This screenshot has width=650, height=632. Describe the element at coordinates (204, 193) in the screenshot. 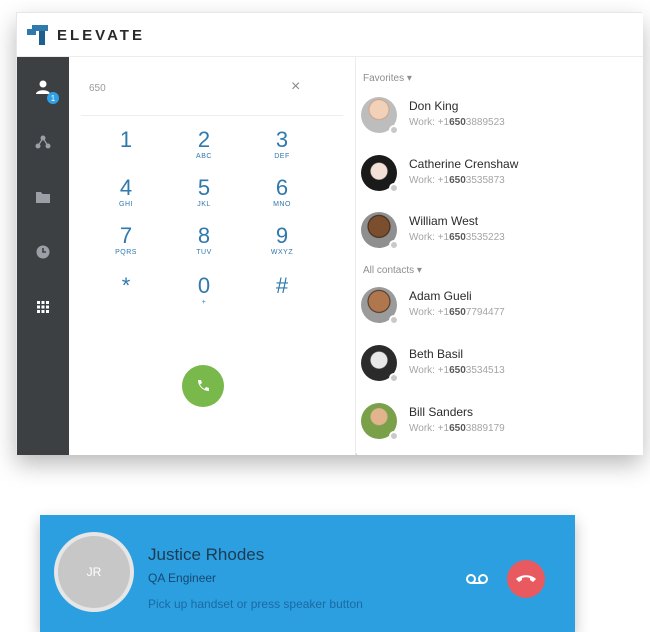

I see `key-5: 5 JKL` at that location.